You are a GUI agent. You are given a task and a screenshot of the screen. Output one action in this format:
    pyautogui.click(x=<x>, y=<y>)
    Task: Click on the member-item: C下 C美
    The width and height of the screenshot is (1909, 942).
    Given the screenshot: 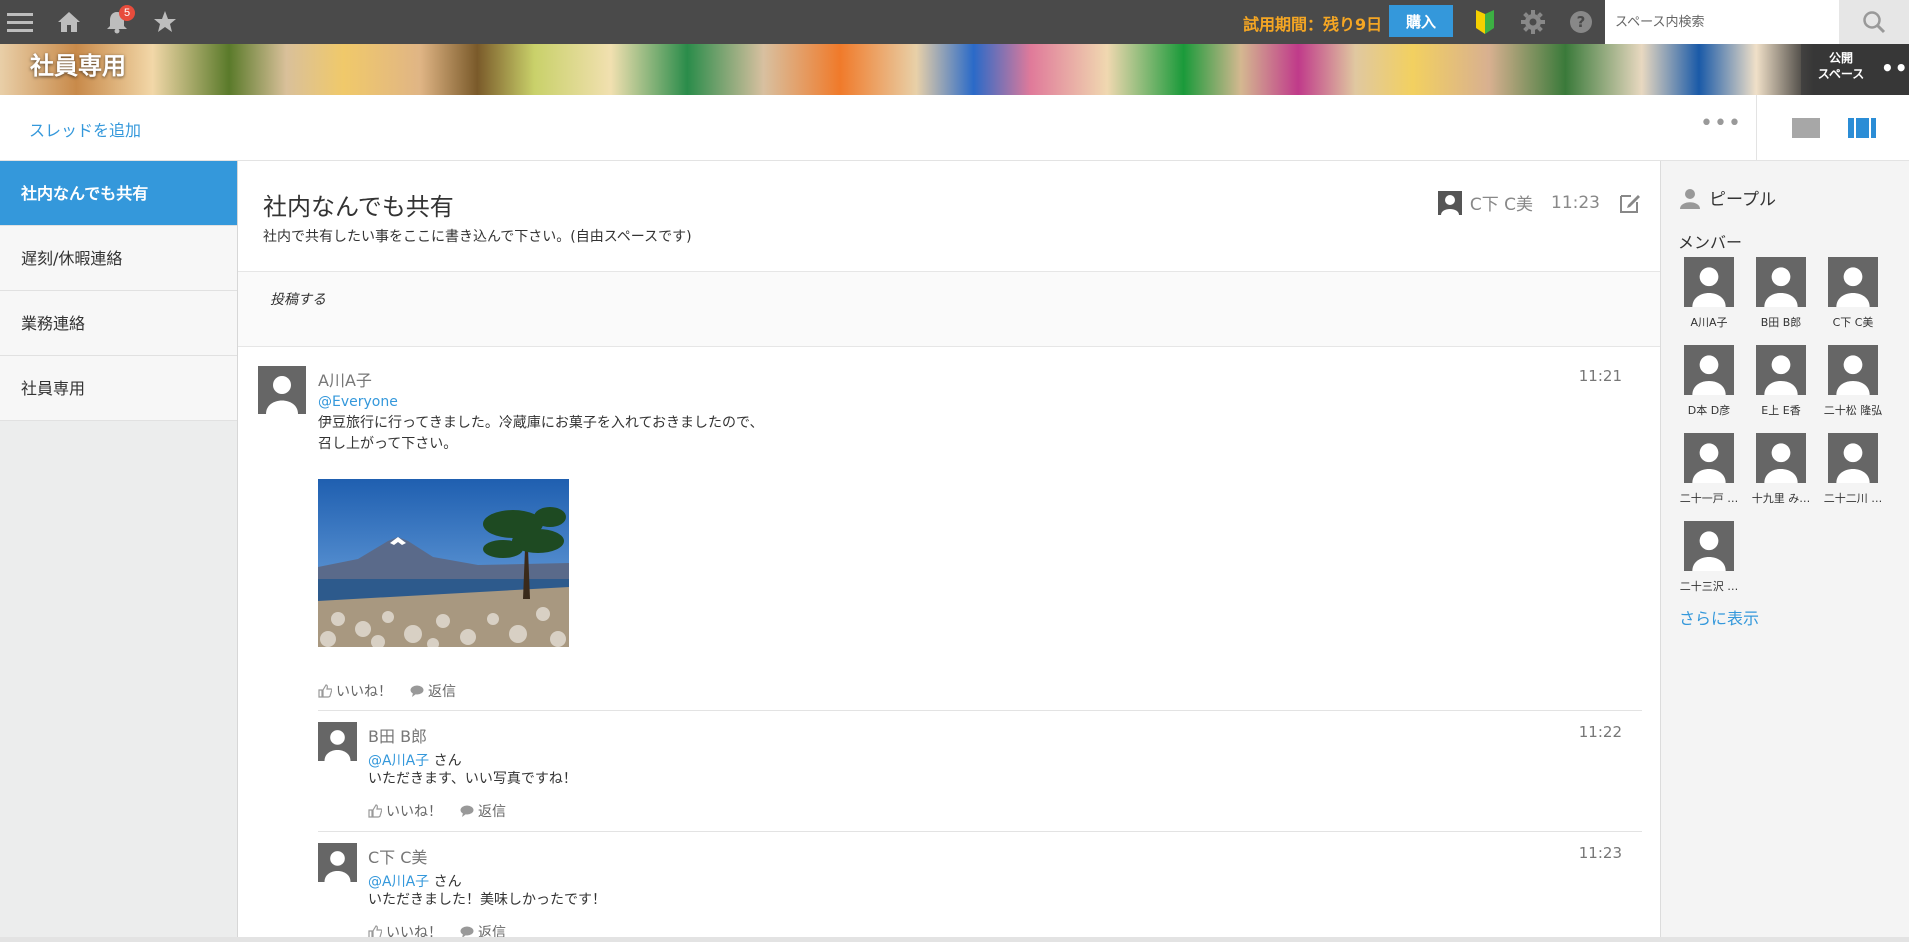 What is the action you would take?
    pyautogui.click(x=1853, y=293)
    